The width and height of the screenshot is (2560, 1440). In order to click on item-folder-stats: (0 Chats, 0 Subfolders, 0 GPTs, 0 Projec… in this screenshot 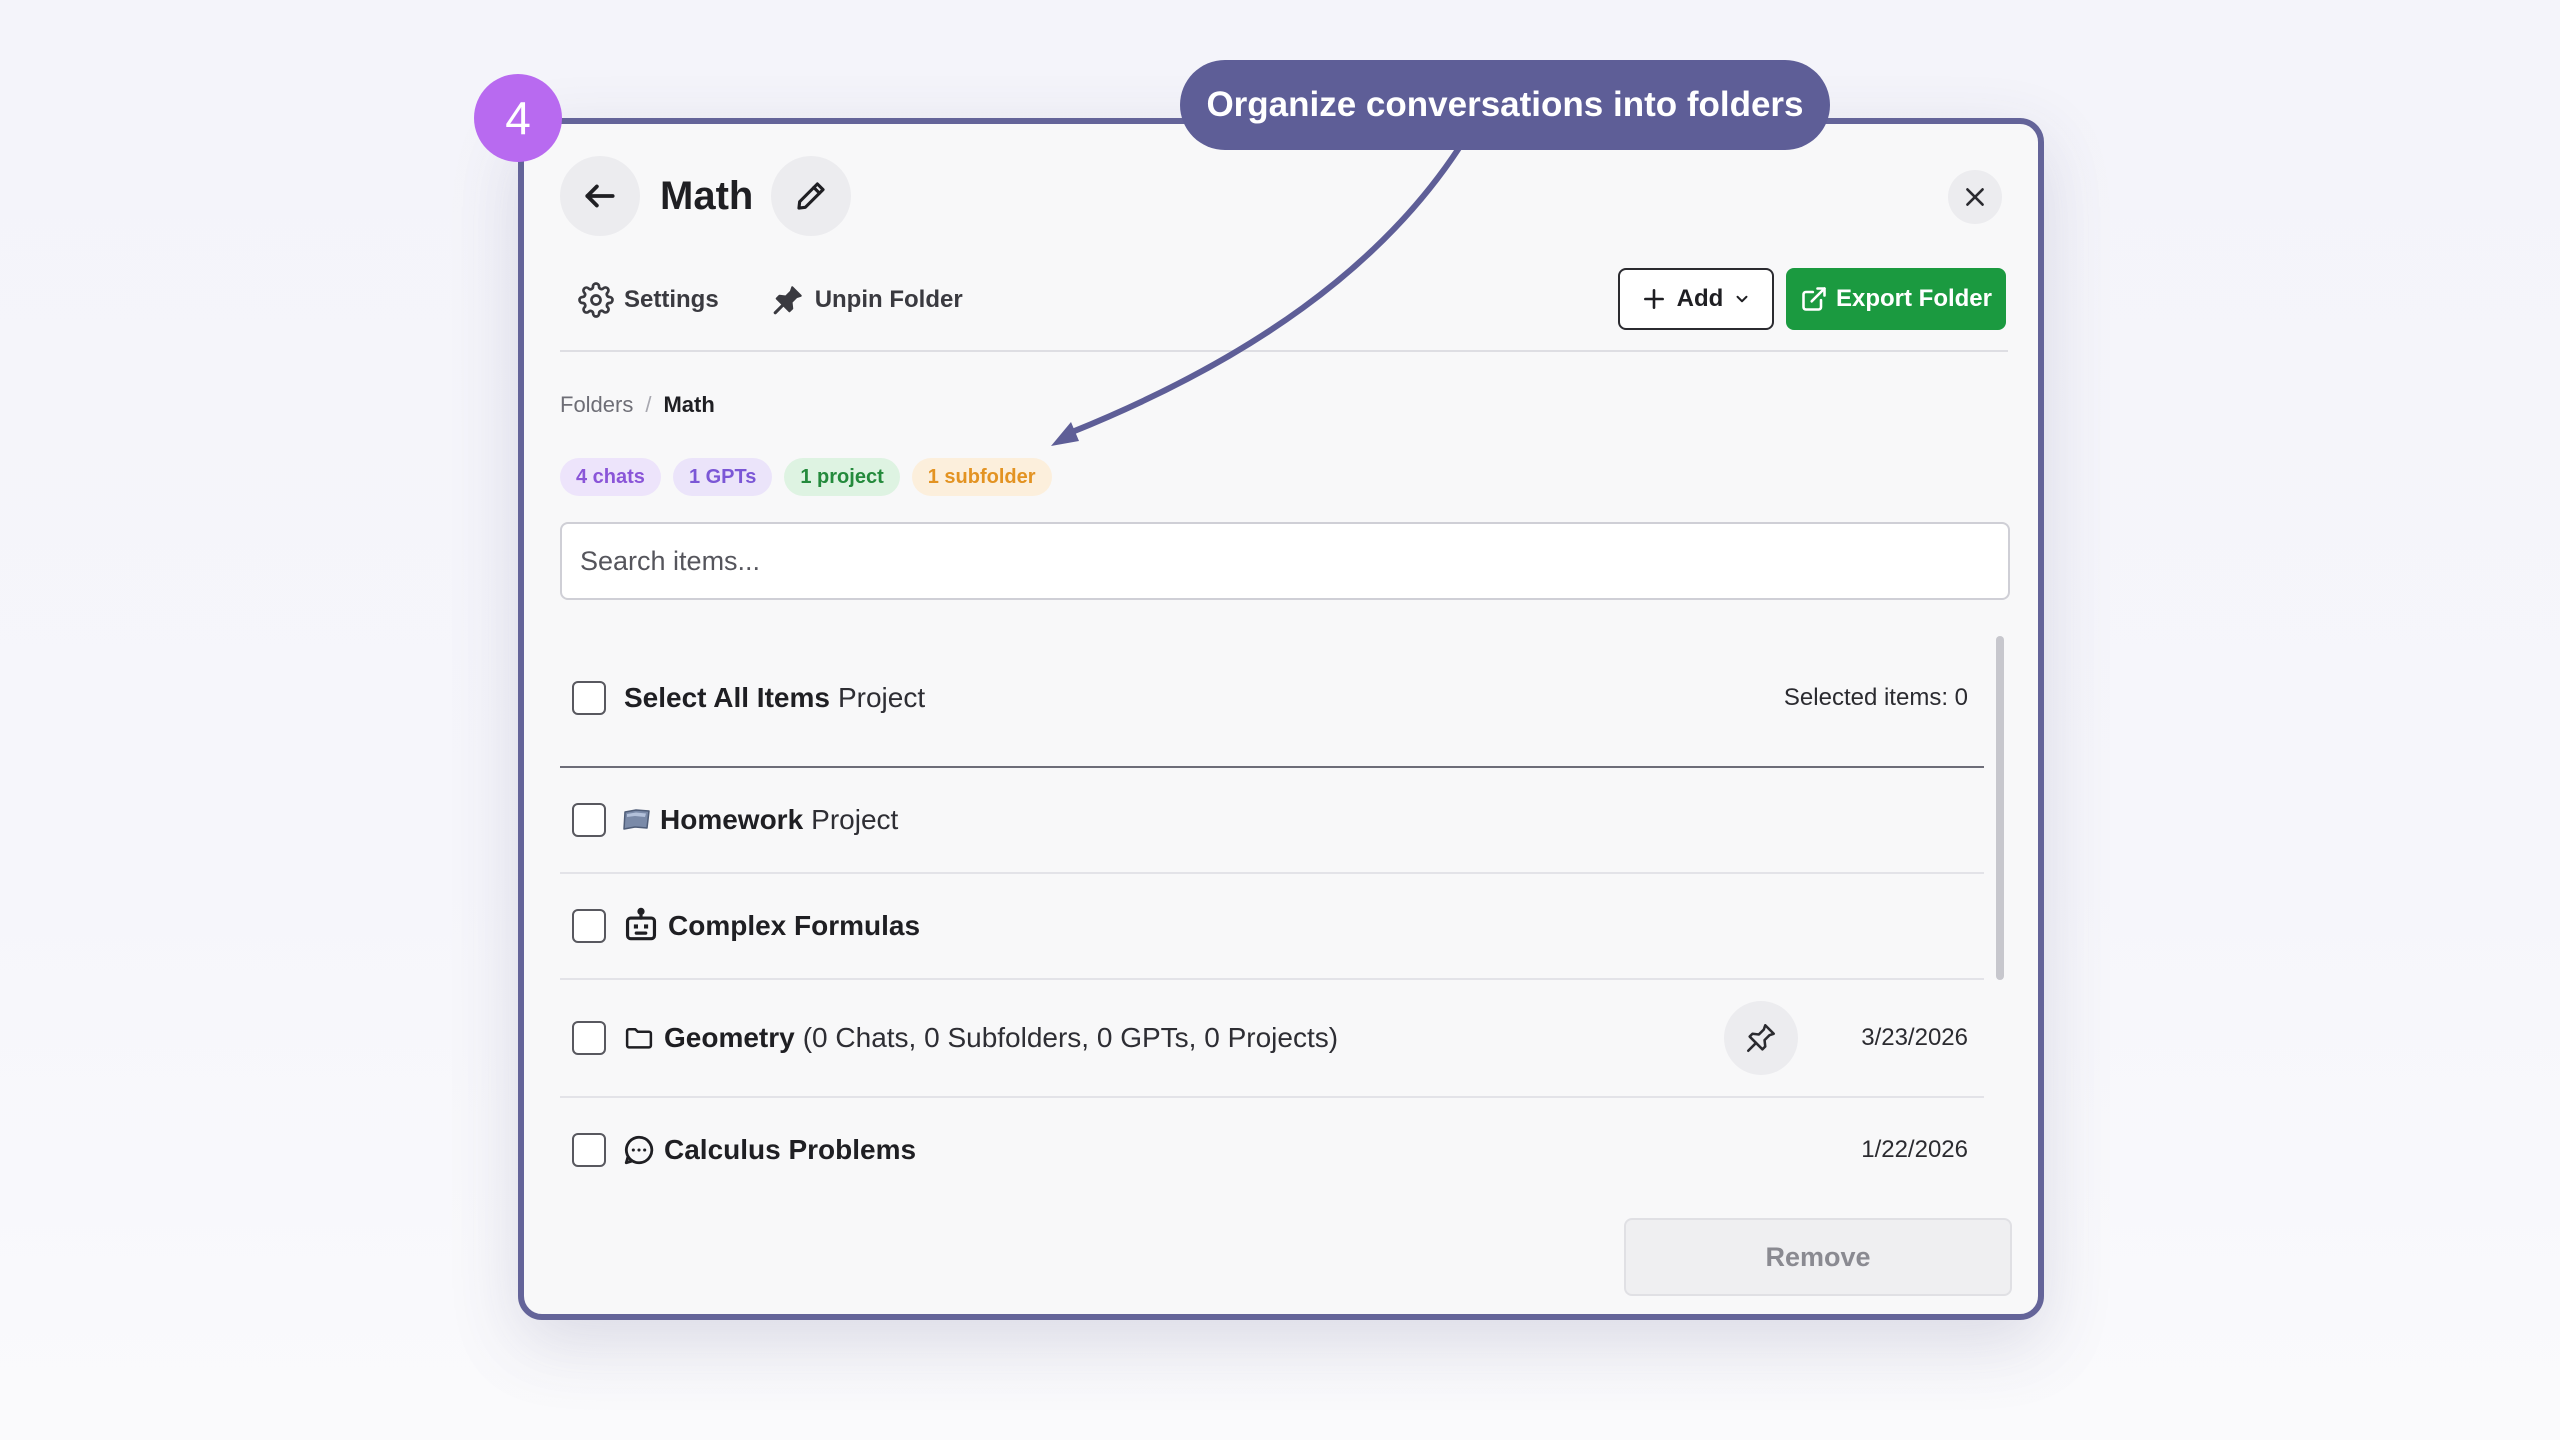, I will do `click(1070, 1037)`.